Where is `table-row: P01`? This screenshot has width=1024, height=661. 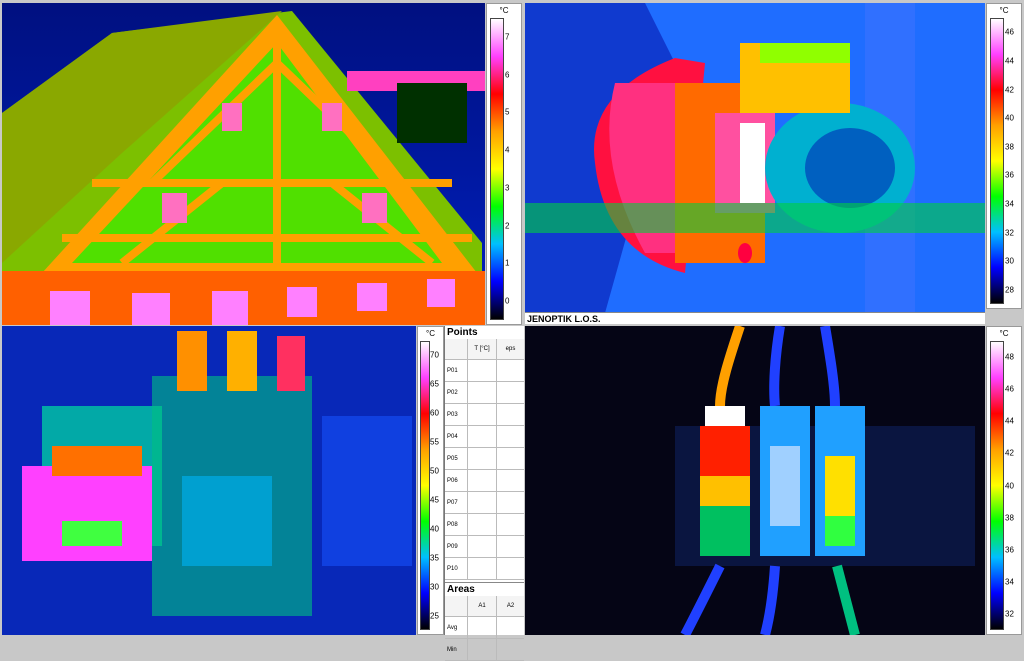
table-row: P01 is located at coordinates (484, 371).